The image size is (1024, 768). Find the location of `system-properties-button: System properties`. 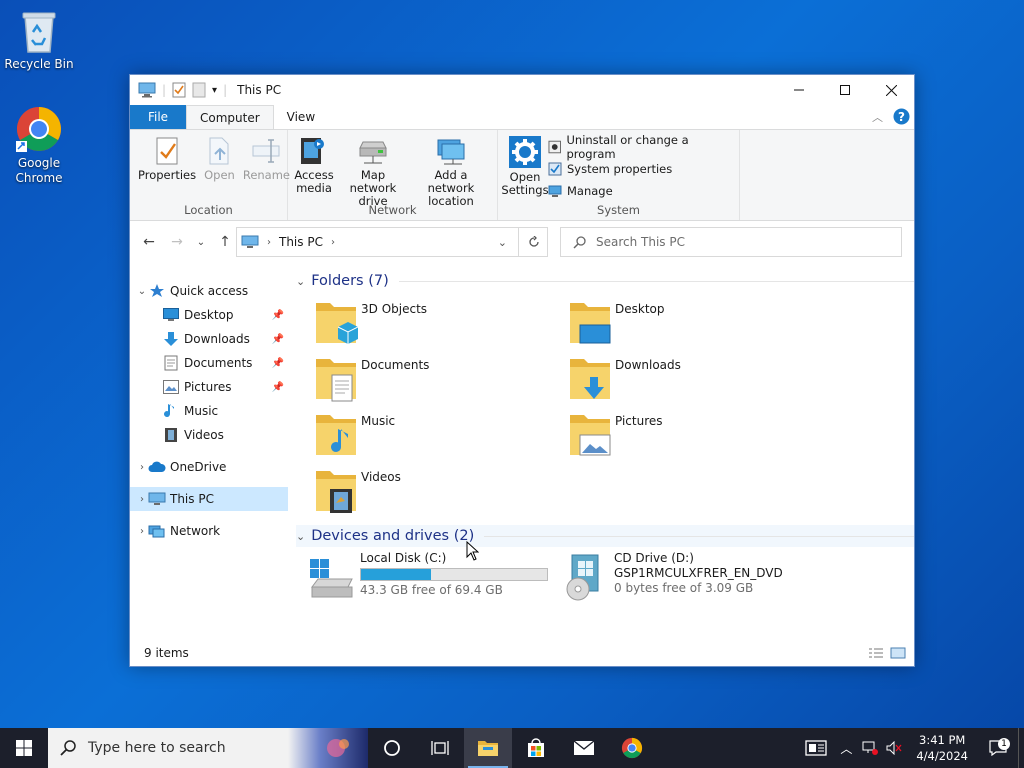

system-properties-button: System properties is located at coordinates (641, 169).